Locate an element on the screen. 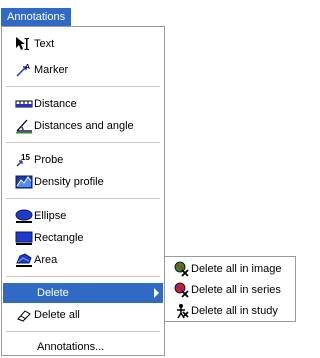 Image resolution: width=320 pixels, height=358 pixels. menu-item-label: Ellipse is located at coordinates (50, 216).